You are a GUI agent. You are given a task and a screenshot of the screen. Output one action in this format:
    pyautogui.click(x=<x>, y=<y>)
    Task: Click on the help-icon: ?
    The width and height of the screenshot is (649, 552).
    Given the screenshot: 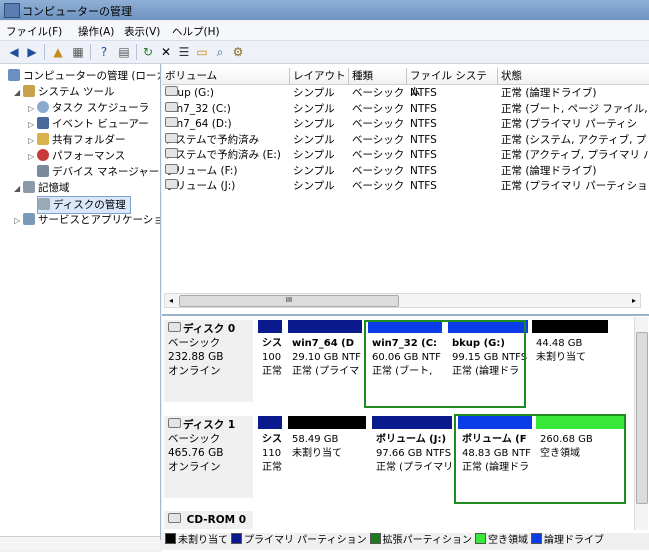 What is the action you would take?
    pyautogui.click(x=104, y=52)
    